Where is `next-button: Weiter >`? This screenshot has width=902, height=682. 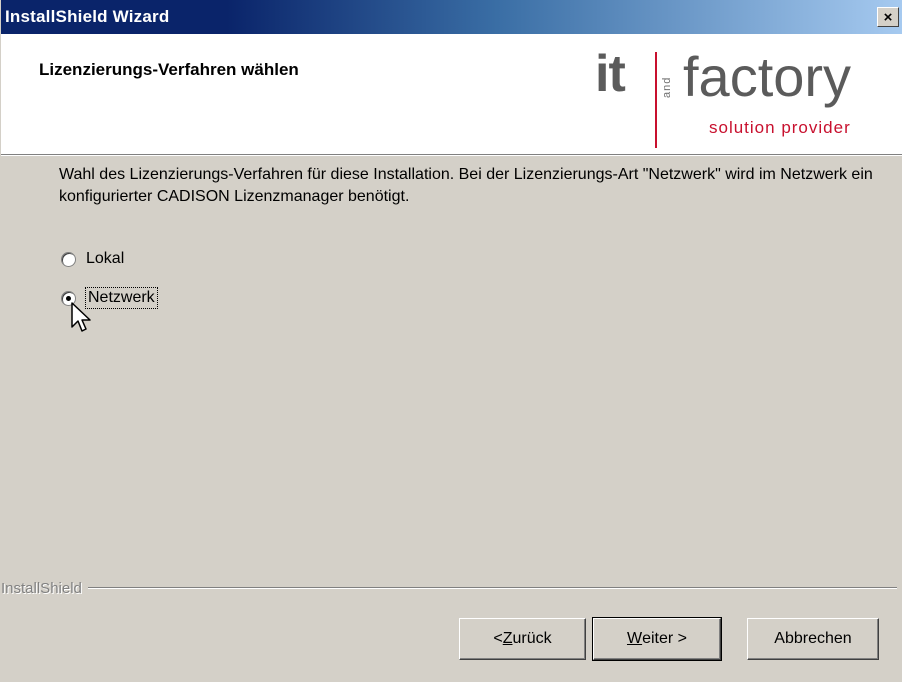
next-button: Weiter > is located at coordinates (657, 639).